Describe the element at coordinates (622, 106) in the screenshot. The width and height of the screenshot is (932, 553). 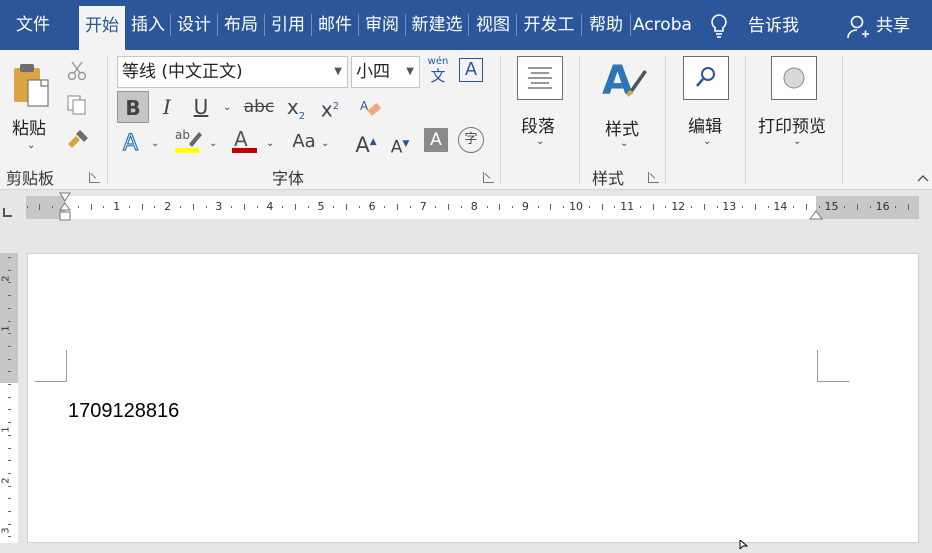
I see `styles-button: A 样式 ⌄` at that location.